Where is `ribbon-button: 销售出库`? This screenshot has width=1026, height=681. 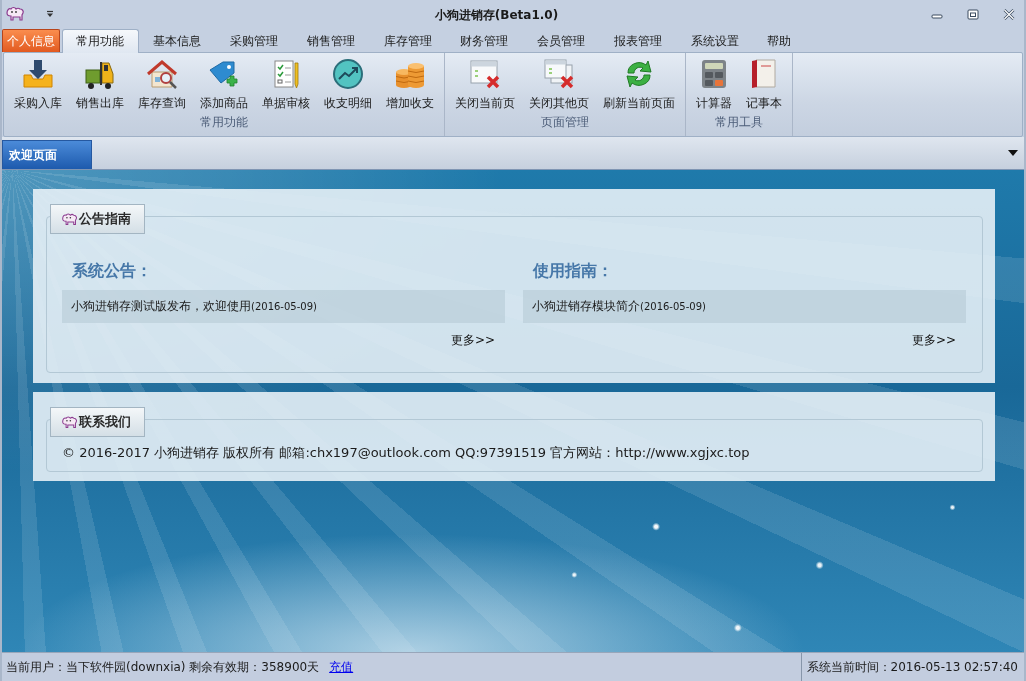
ribbon-button: 销售出库 is located at coordinates (100, 83).